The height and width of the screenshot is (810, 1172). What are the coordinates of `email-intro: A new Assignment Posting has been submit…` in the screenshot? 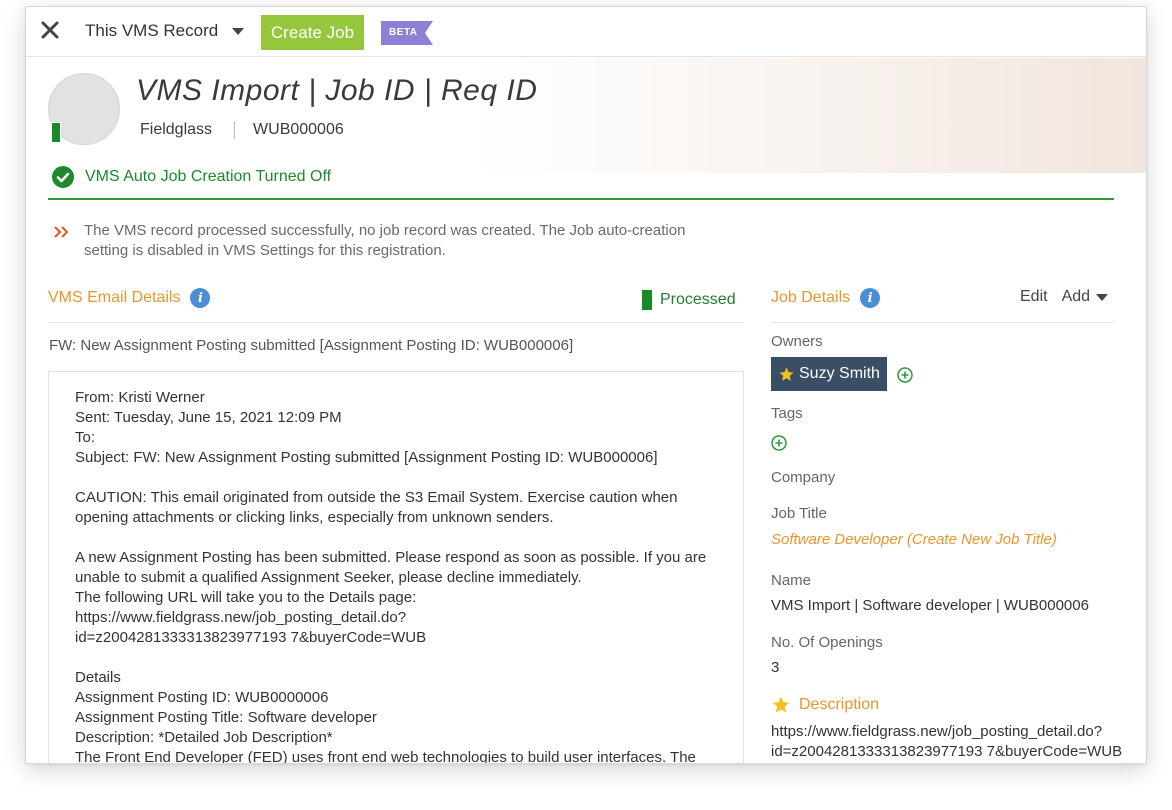 It's located at (391, 567).